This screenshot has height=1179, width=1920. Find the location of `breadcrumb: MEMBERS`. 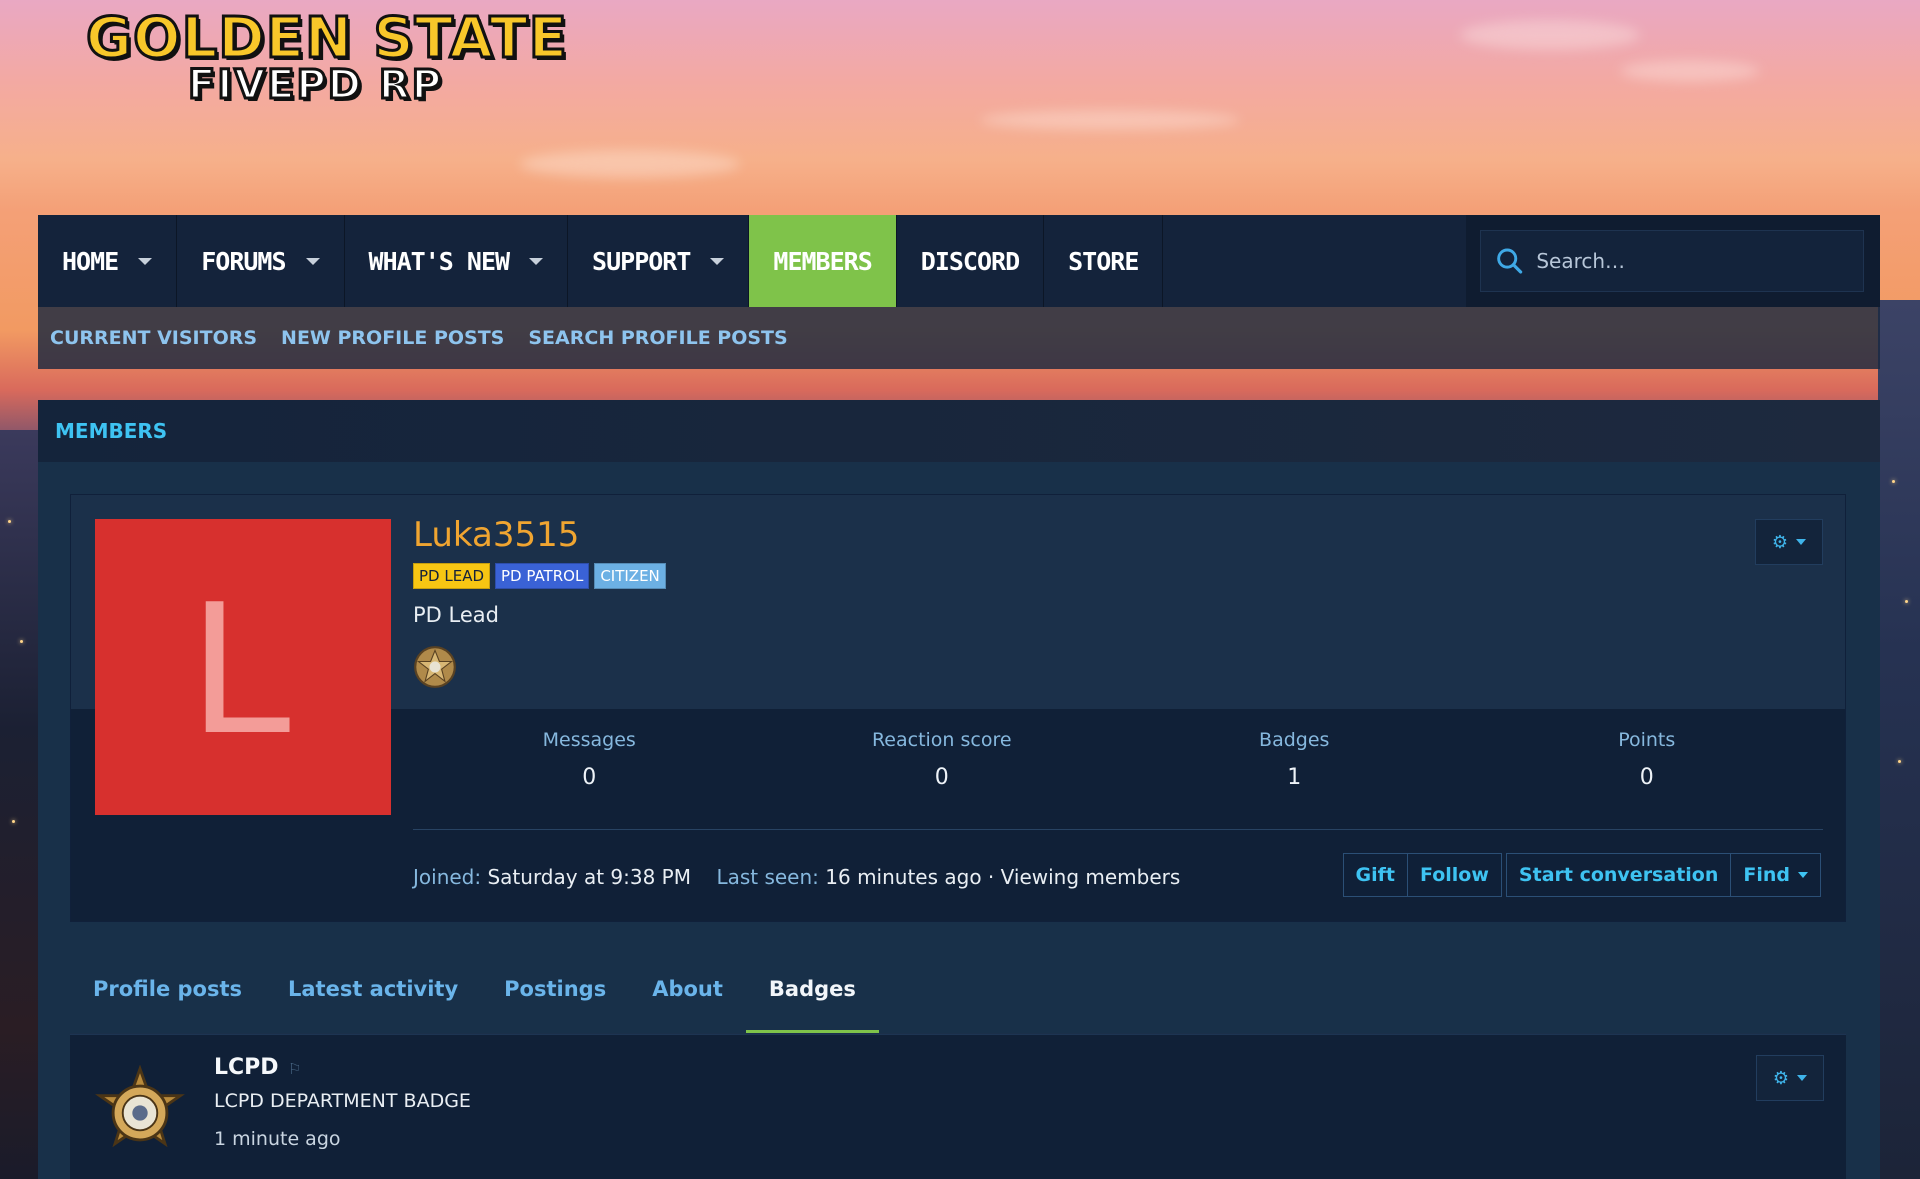

breadcrumb: MEMBERS is located at coordinates (959, 431).